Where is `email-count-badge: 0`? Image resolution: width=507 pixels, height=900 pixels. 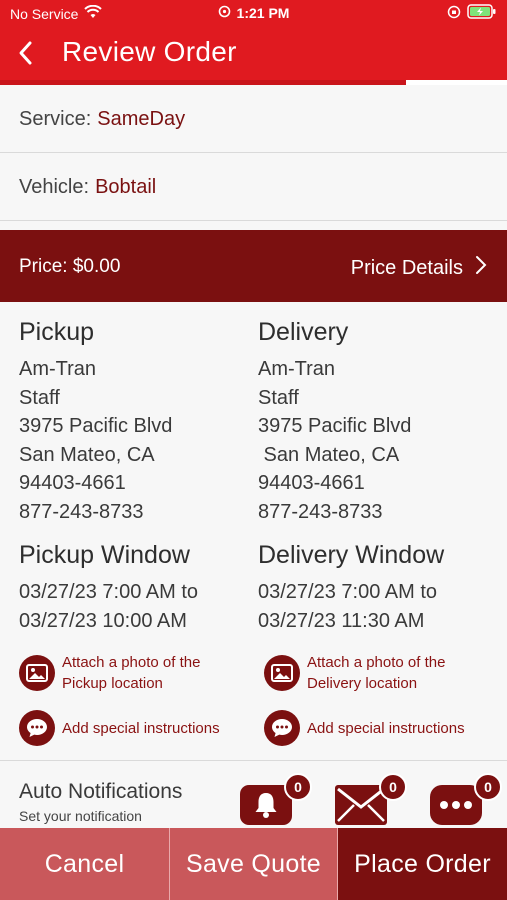
email-count-badge: 0 is located at coordinates (393, 787).